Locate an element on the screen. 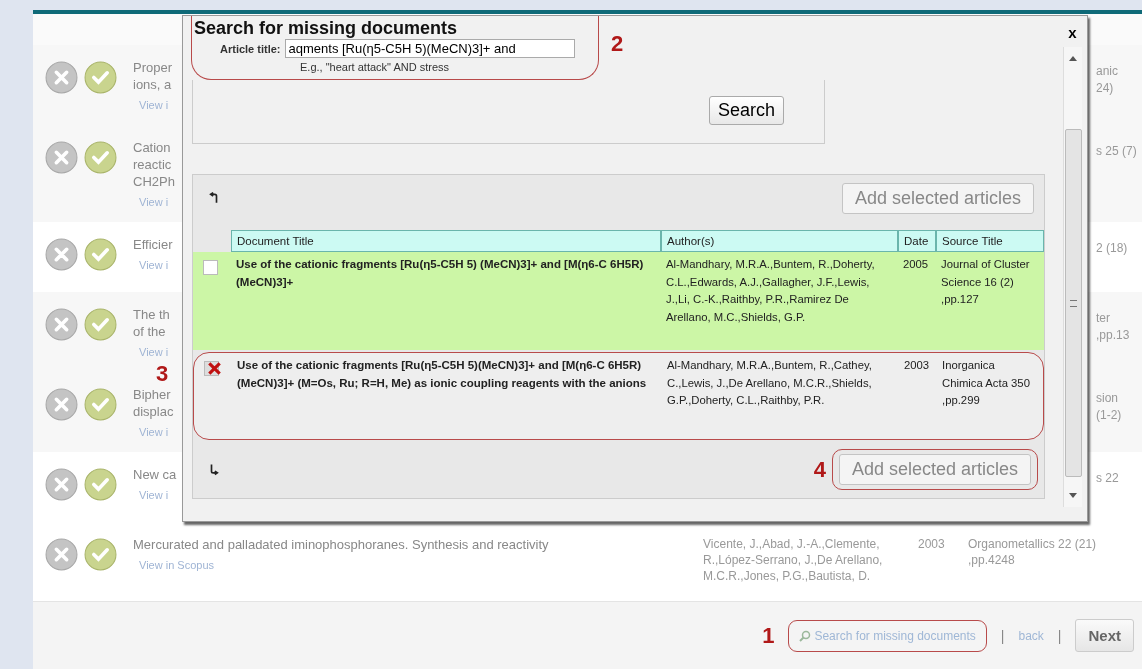 The height and width of the screenshot is (669, 1142). article-title: reactic is located at coordinates (153, 164).